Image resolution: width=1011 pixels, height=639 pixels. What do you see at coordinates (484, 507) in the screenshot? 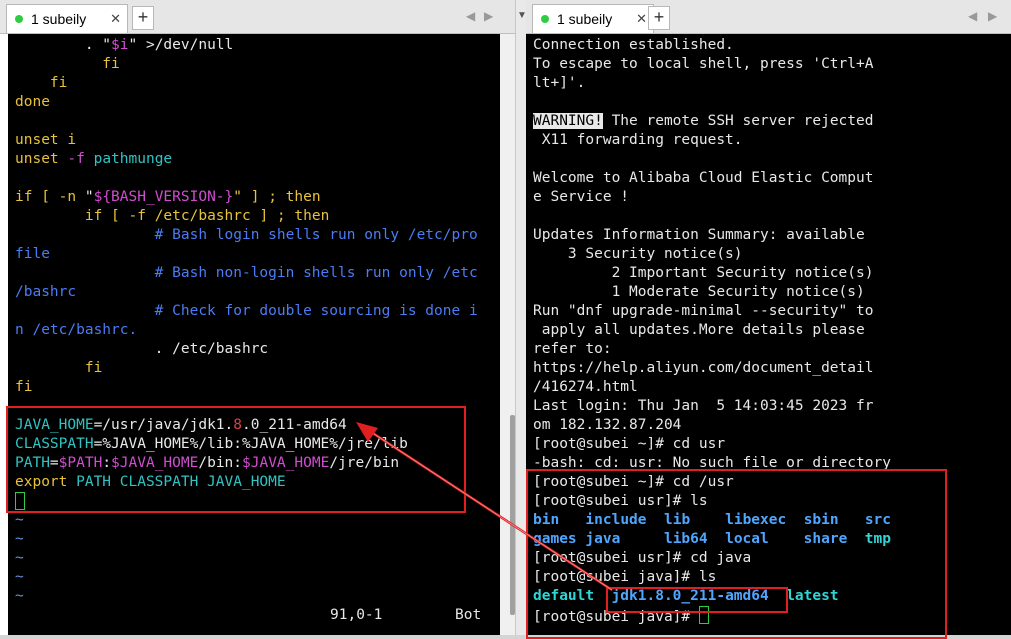
I see `annotation-arrow` at bounding box center [484, 507].